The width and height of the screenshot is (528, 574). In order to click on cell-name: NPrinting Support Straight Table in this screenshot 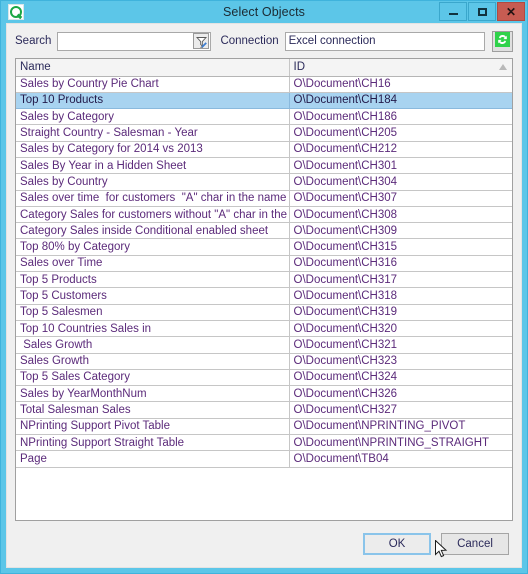, I will do `click(153, 443)`.